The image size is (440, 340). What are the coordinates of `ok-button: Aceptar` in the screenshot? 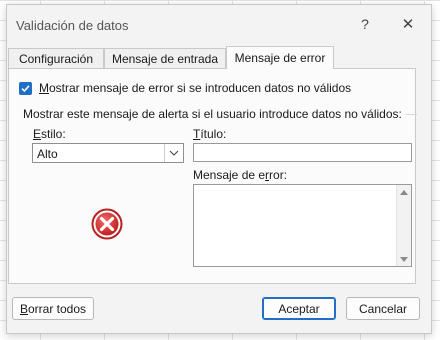 It's located at (299, 308).